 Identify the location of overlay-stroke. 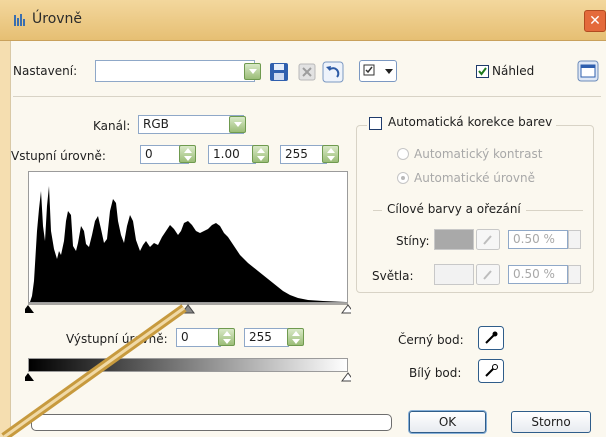
(94, 370).